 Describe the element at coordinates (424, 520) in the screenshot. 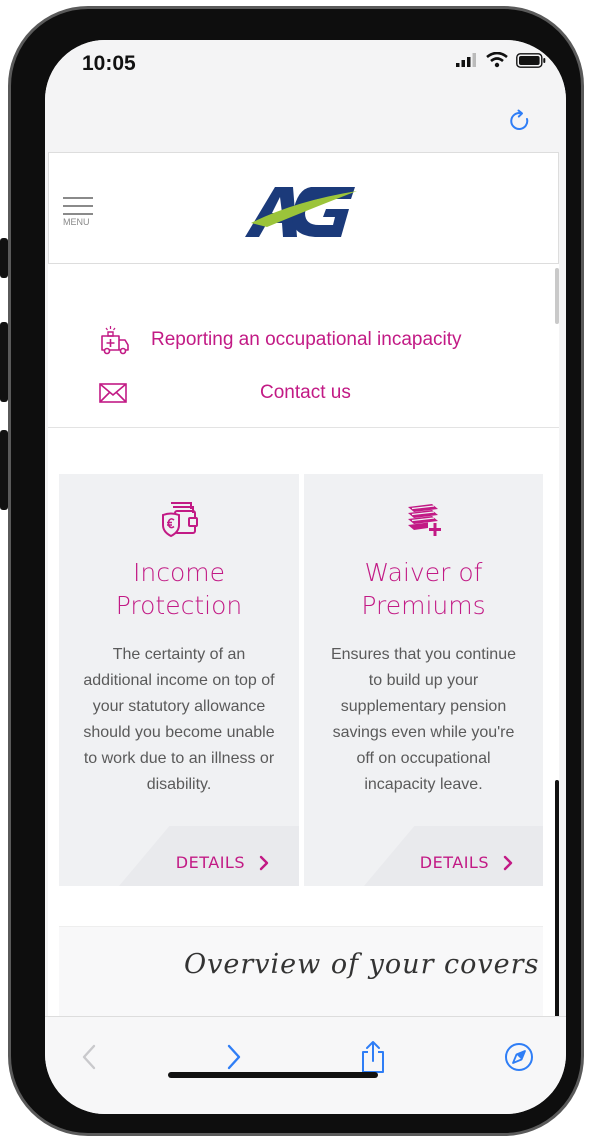

I see `money-stack-plus-icon` at that location.